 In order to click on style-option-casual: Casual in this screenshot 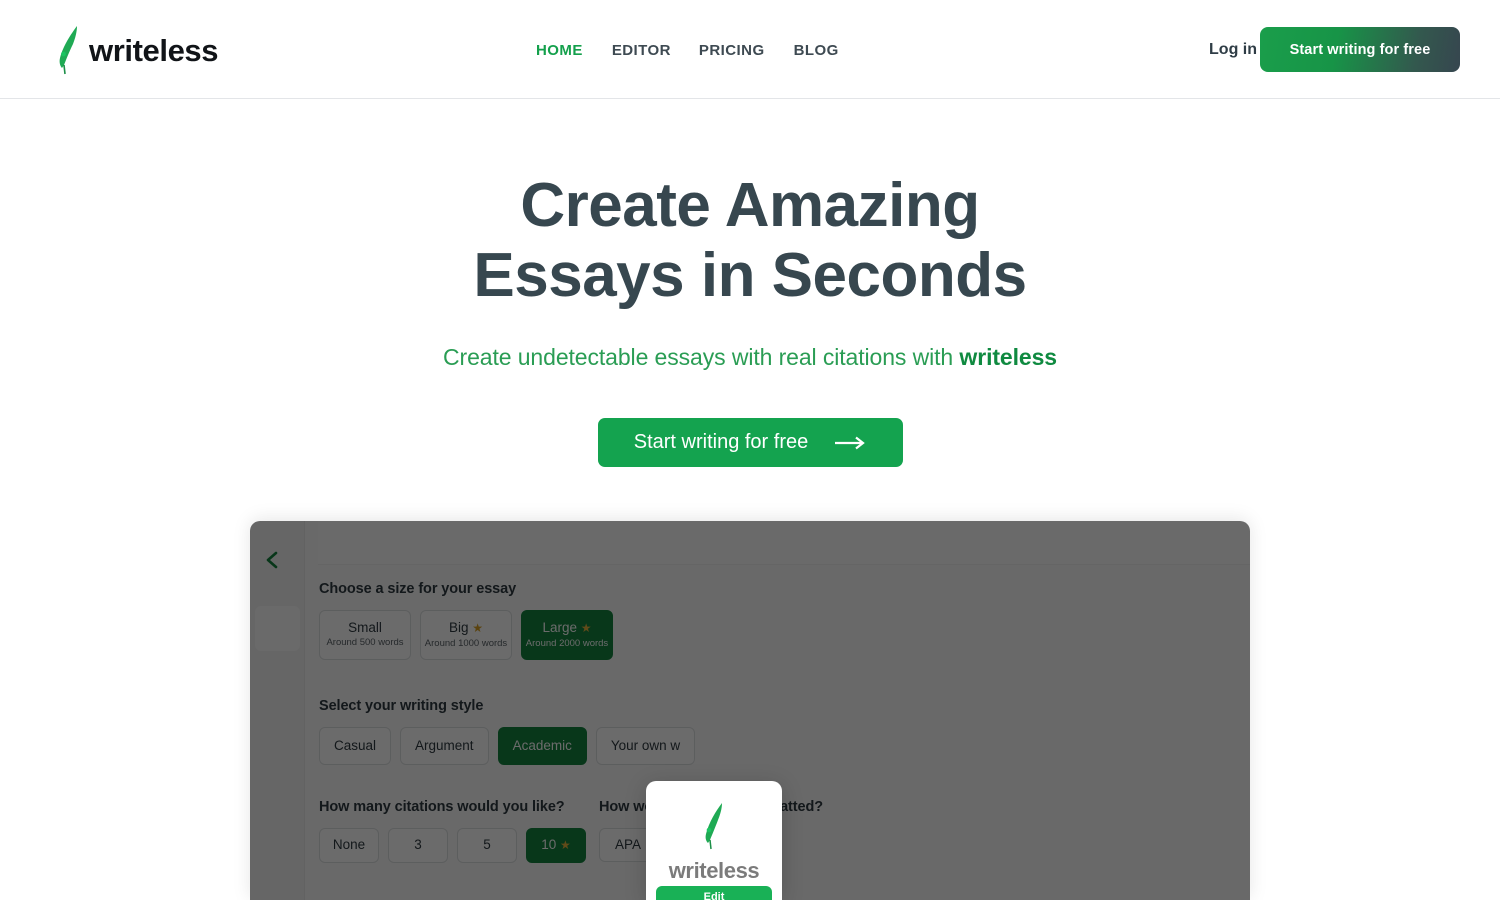, I will do `click(355, 746)`.